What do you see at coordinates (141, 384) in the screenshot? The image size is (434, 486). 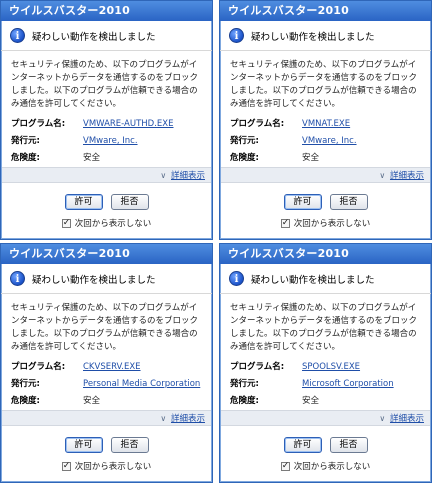 I see `publisher-link: Personal Media Corporation` at bounding box center [141, 384].